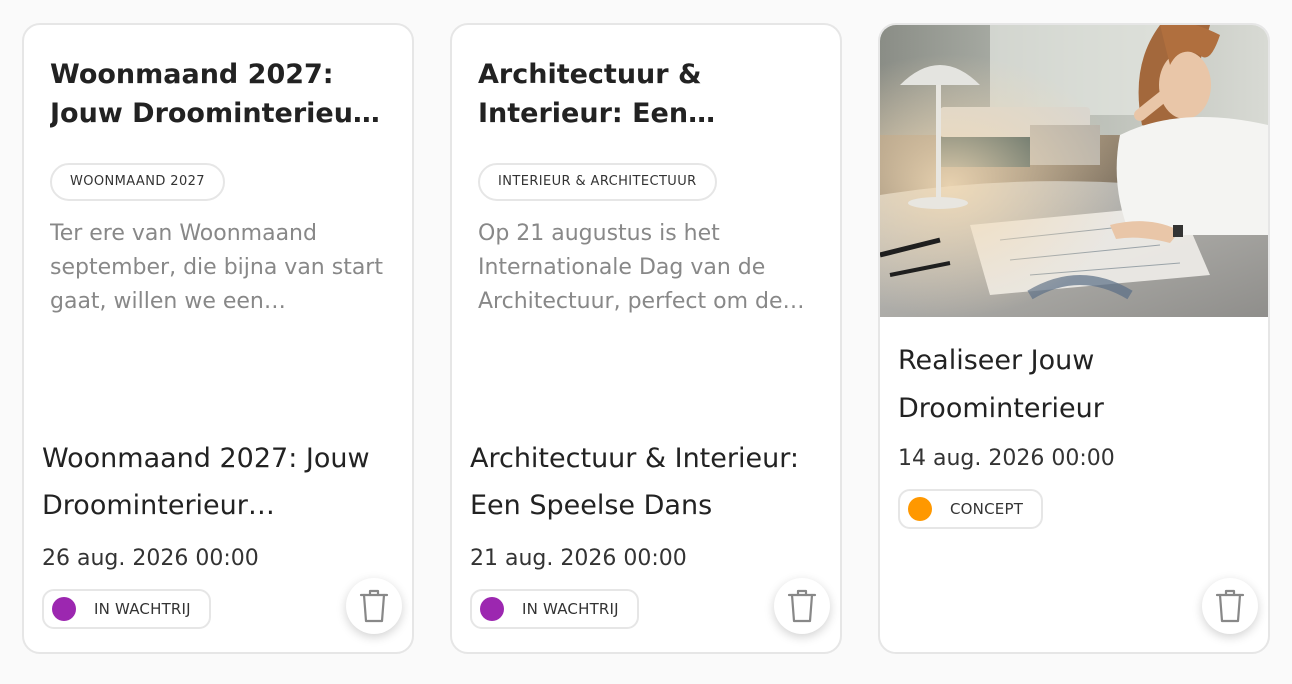  I want to click on architect-photo, so click(1074, 171).